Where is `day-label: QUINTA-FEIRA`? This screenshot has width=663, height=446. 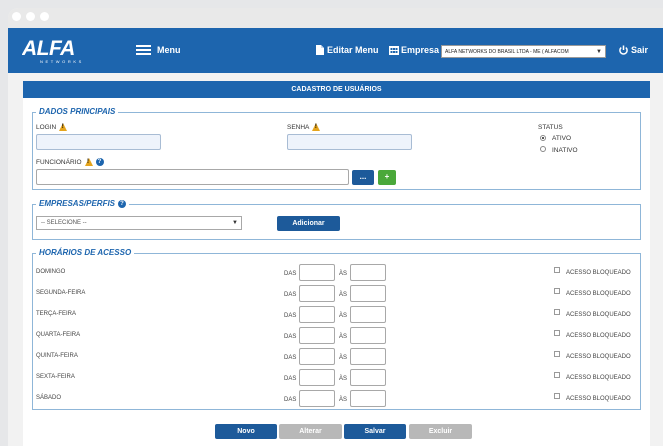 day-label: QUINTA-FEIRA is located at coordinates (57, 356).